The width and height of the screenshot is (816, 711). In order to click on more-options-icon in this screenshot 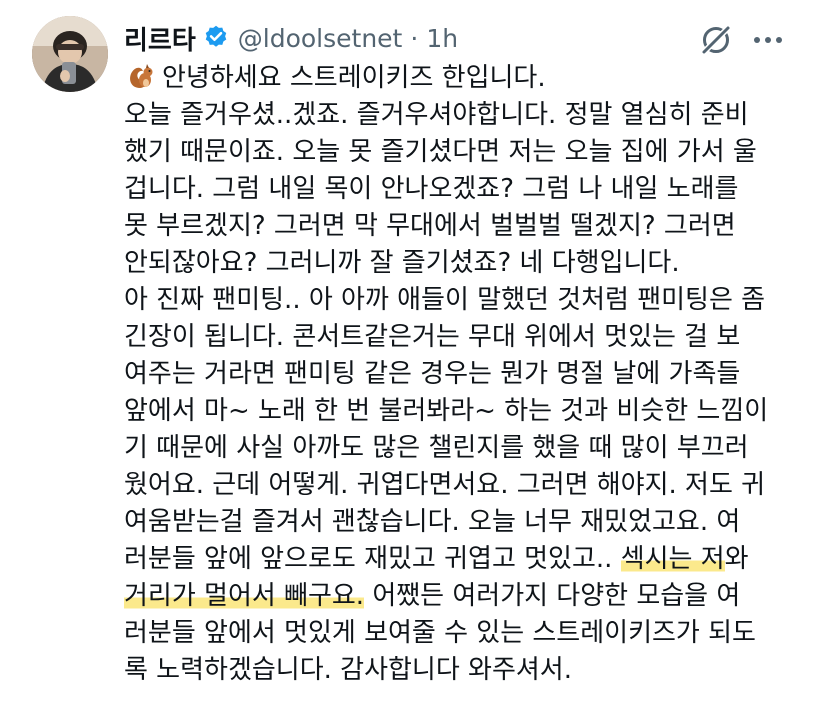, I will do `click(768, 40)`.